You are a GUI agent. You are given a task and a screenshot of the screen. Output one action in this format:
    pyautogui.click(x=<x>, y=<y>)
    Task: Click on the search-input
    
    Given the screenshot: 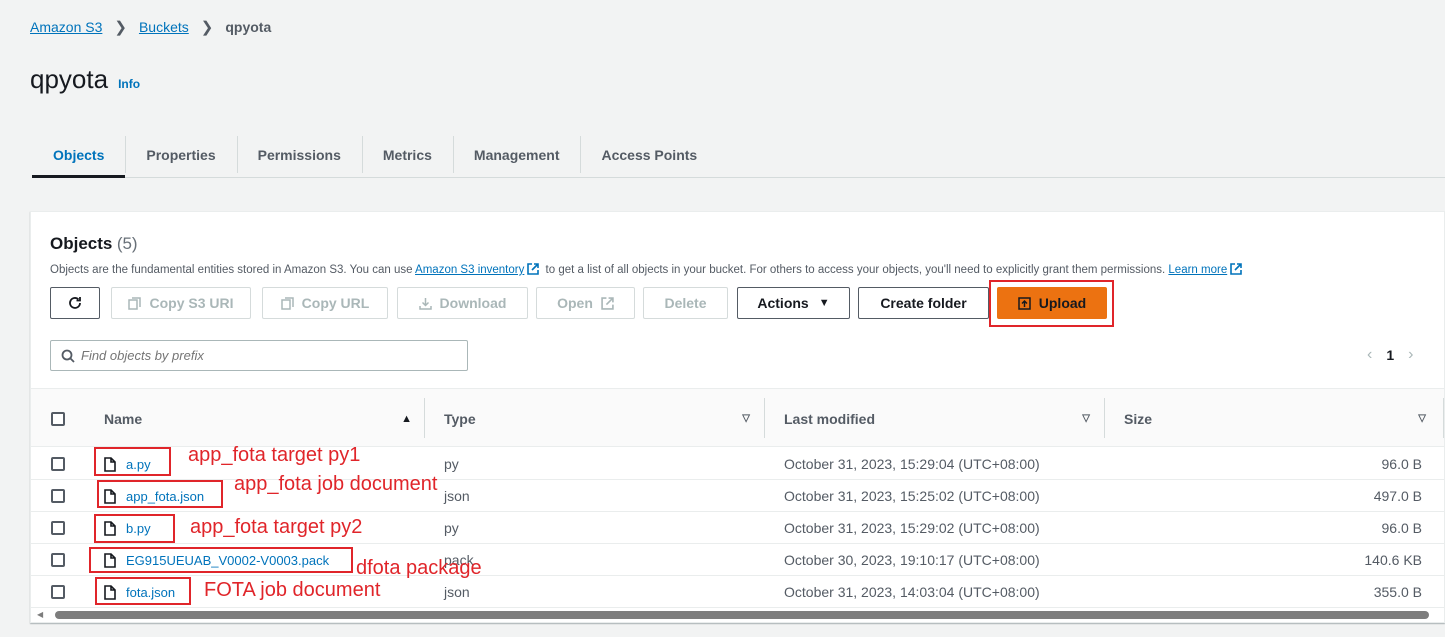 What is the action you would take?
    pyautogui.click(x=261, y=355)
    